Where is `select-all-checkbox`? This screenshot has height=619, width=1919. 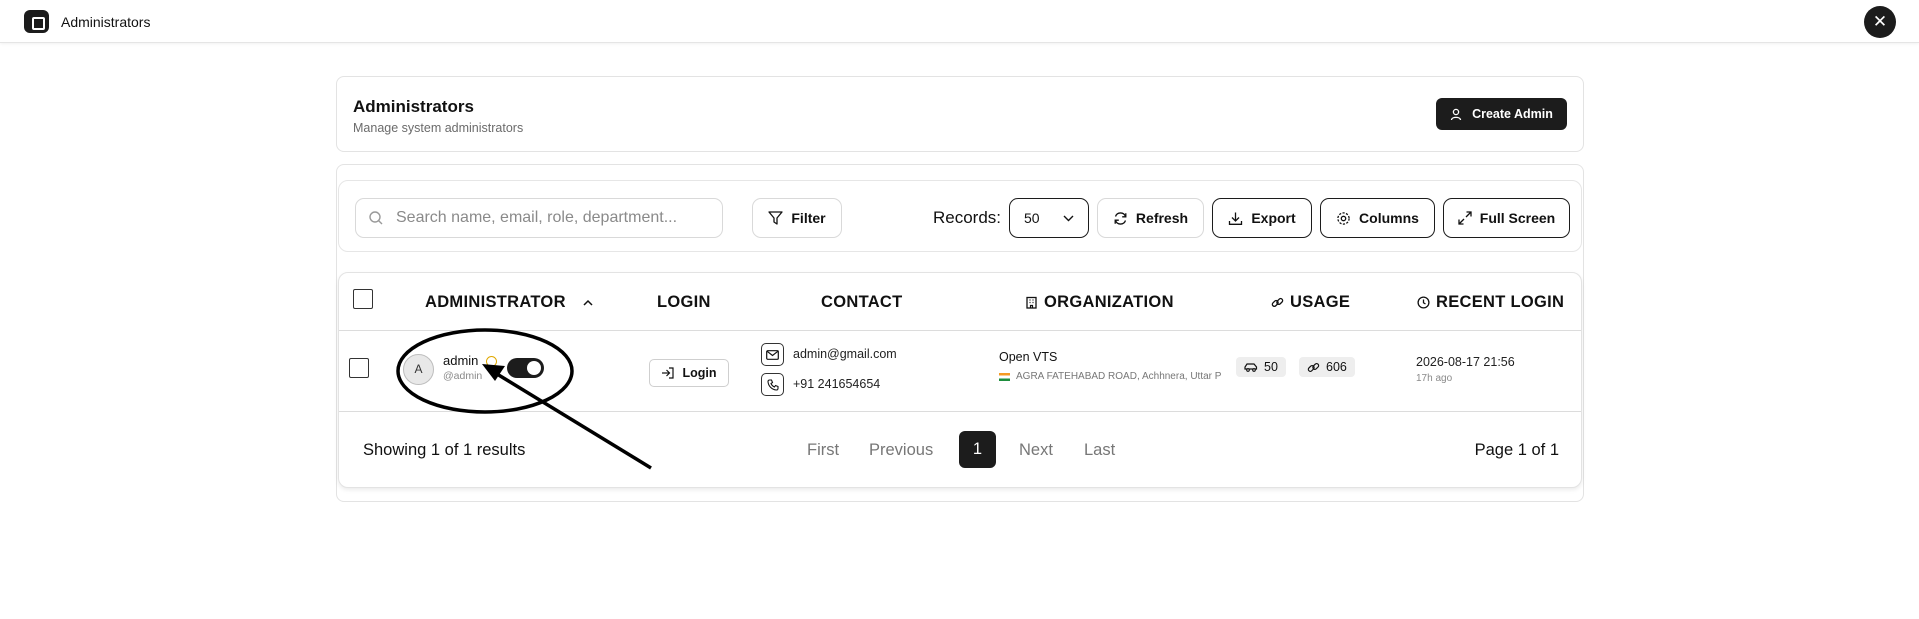 select-all-checkbox is located at coordinates (363, 299).